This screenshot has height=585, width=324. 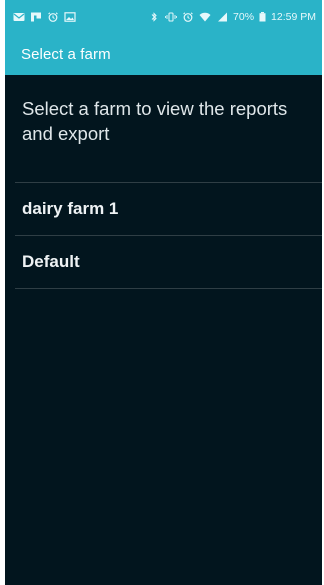 I want to click on wifi-icon, so click(x=205, y=17).